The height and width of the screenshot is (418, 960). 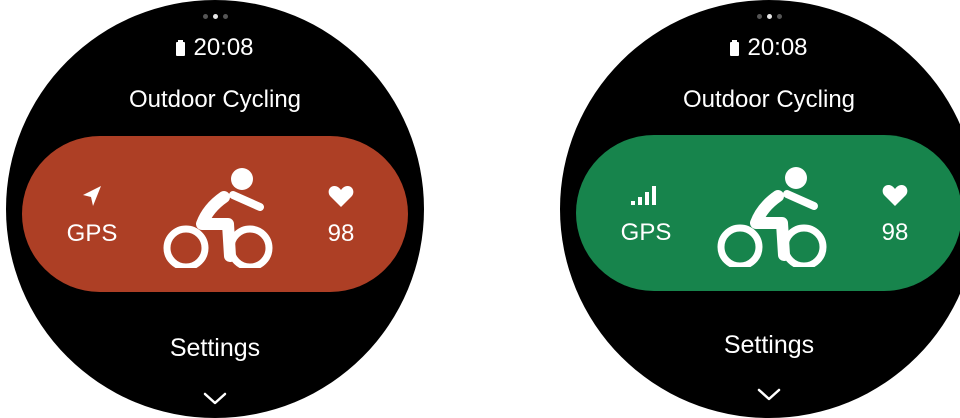 What do you see at coordinates (646, 195) in the screenshot?
I see `signal-bars-icon` at bounding box center [646, 195].